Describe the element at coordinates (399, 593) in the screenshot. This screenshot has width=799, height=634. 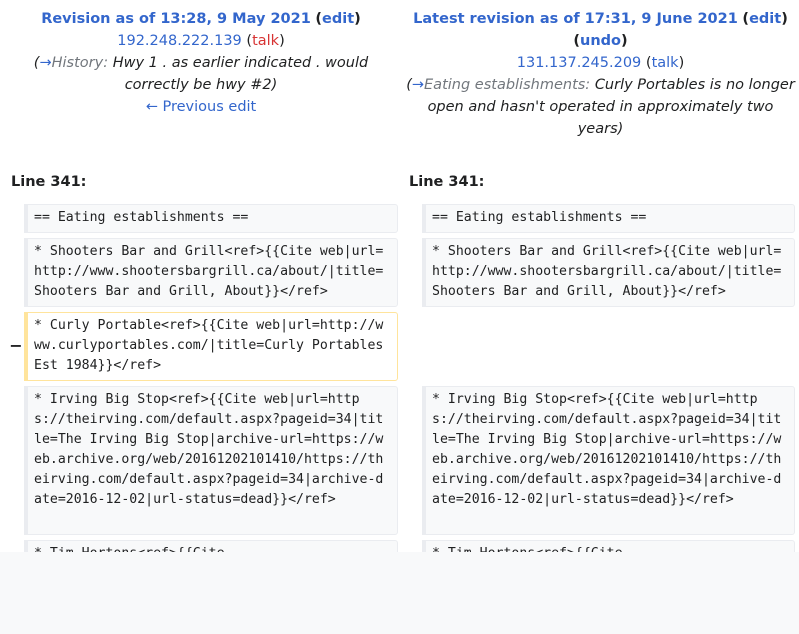
I see `bottom-blank-area` at that location.